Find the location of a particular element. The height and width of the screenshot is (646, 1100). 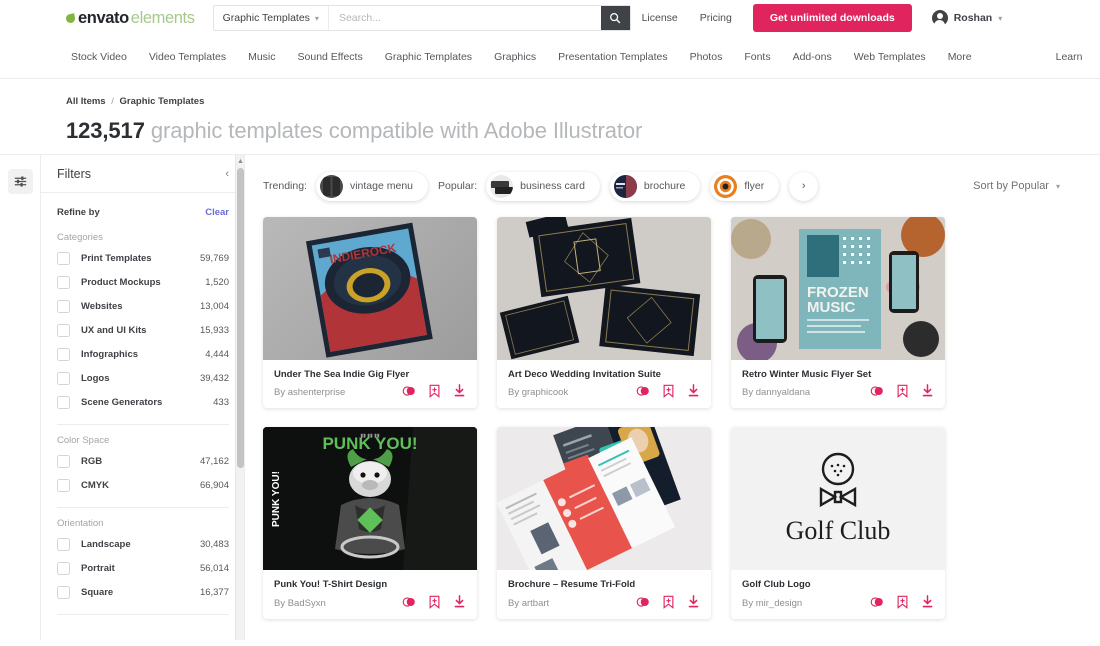

filter-count: 1,520 is located at coordinates (217, 282).